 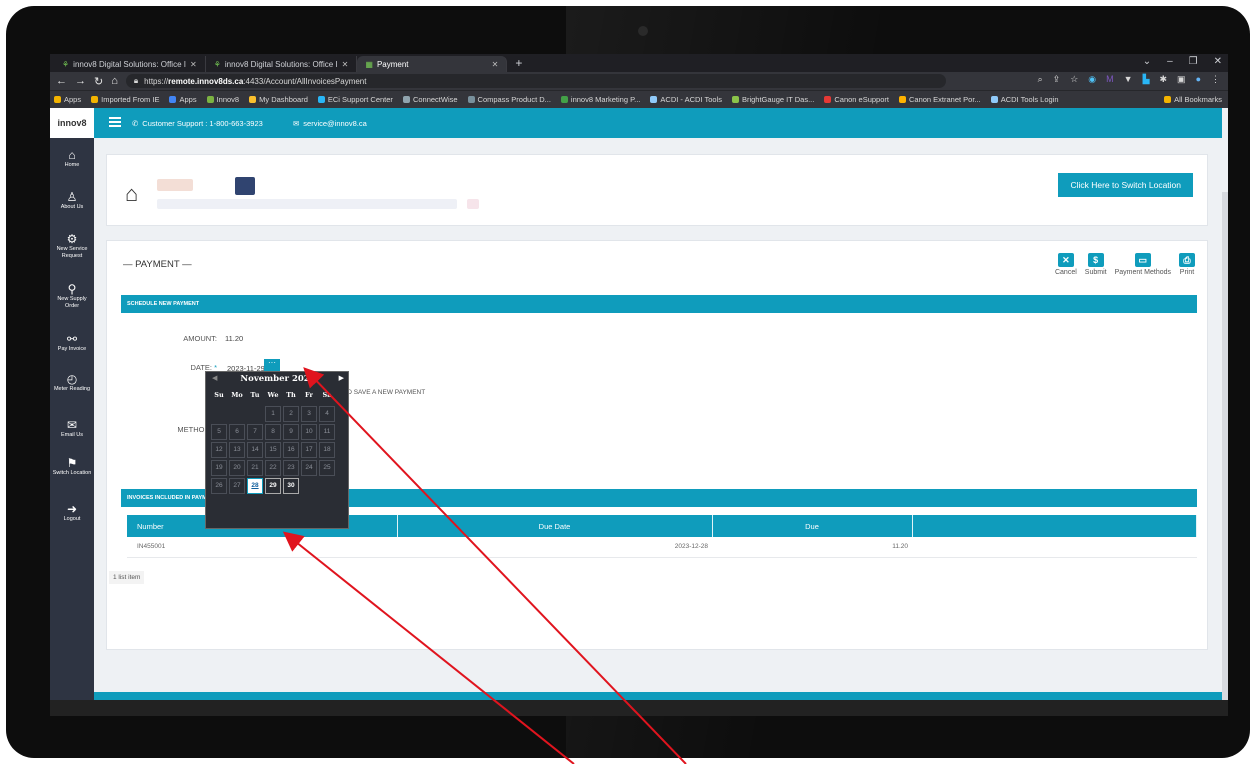 What do you see at coordinates (66, 64) in the screenshot?
I see `tab-favicon-icon: ⚘` at bounding box center [66, 64].